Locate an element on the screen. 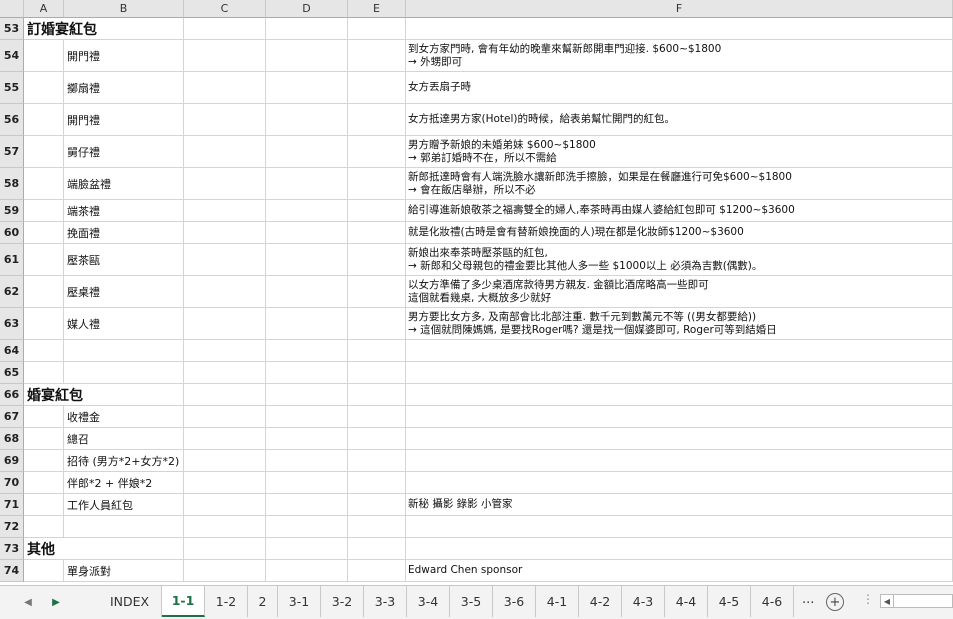  cell-b: 開門禮 is located at coordinates (124, 120).